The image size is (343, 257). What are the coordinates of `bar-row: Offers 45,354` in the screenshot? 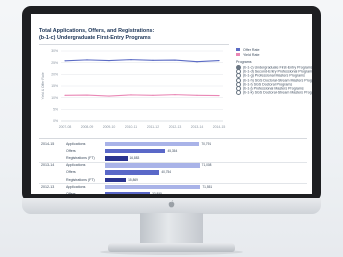 It's located at (173, 151).